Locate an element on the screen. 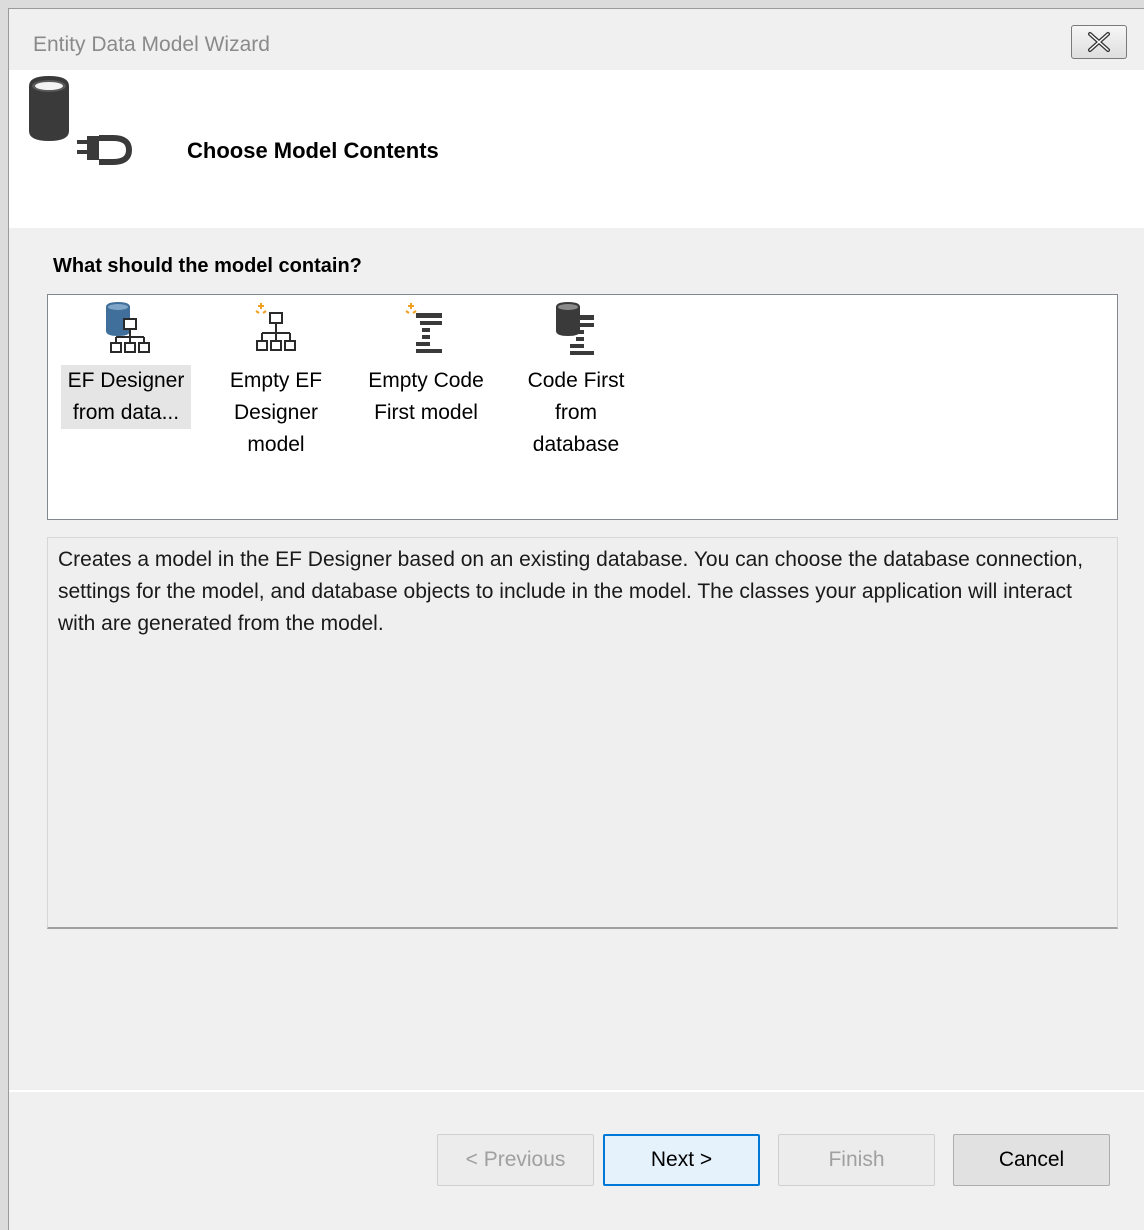 This screenshot has height=1230, width=1144. option-label: Empty EF Designer model is located at coordinates (276, 412).